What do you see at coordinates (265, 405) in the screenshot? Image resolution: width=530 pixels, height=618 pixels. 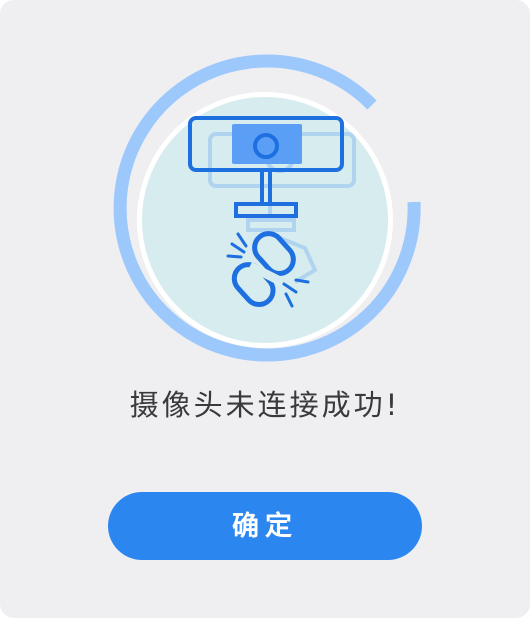 I see `error-message: 摄像头未连接成功!` at bounding box center [265, 405].